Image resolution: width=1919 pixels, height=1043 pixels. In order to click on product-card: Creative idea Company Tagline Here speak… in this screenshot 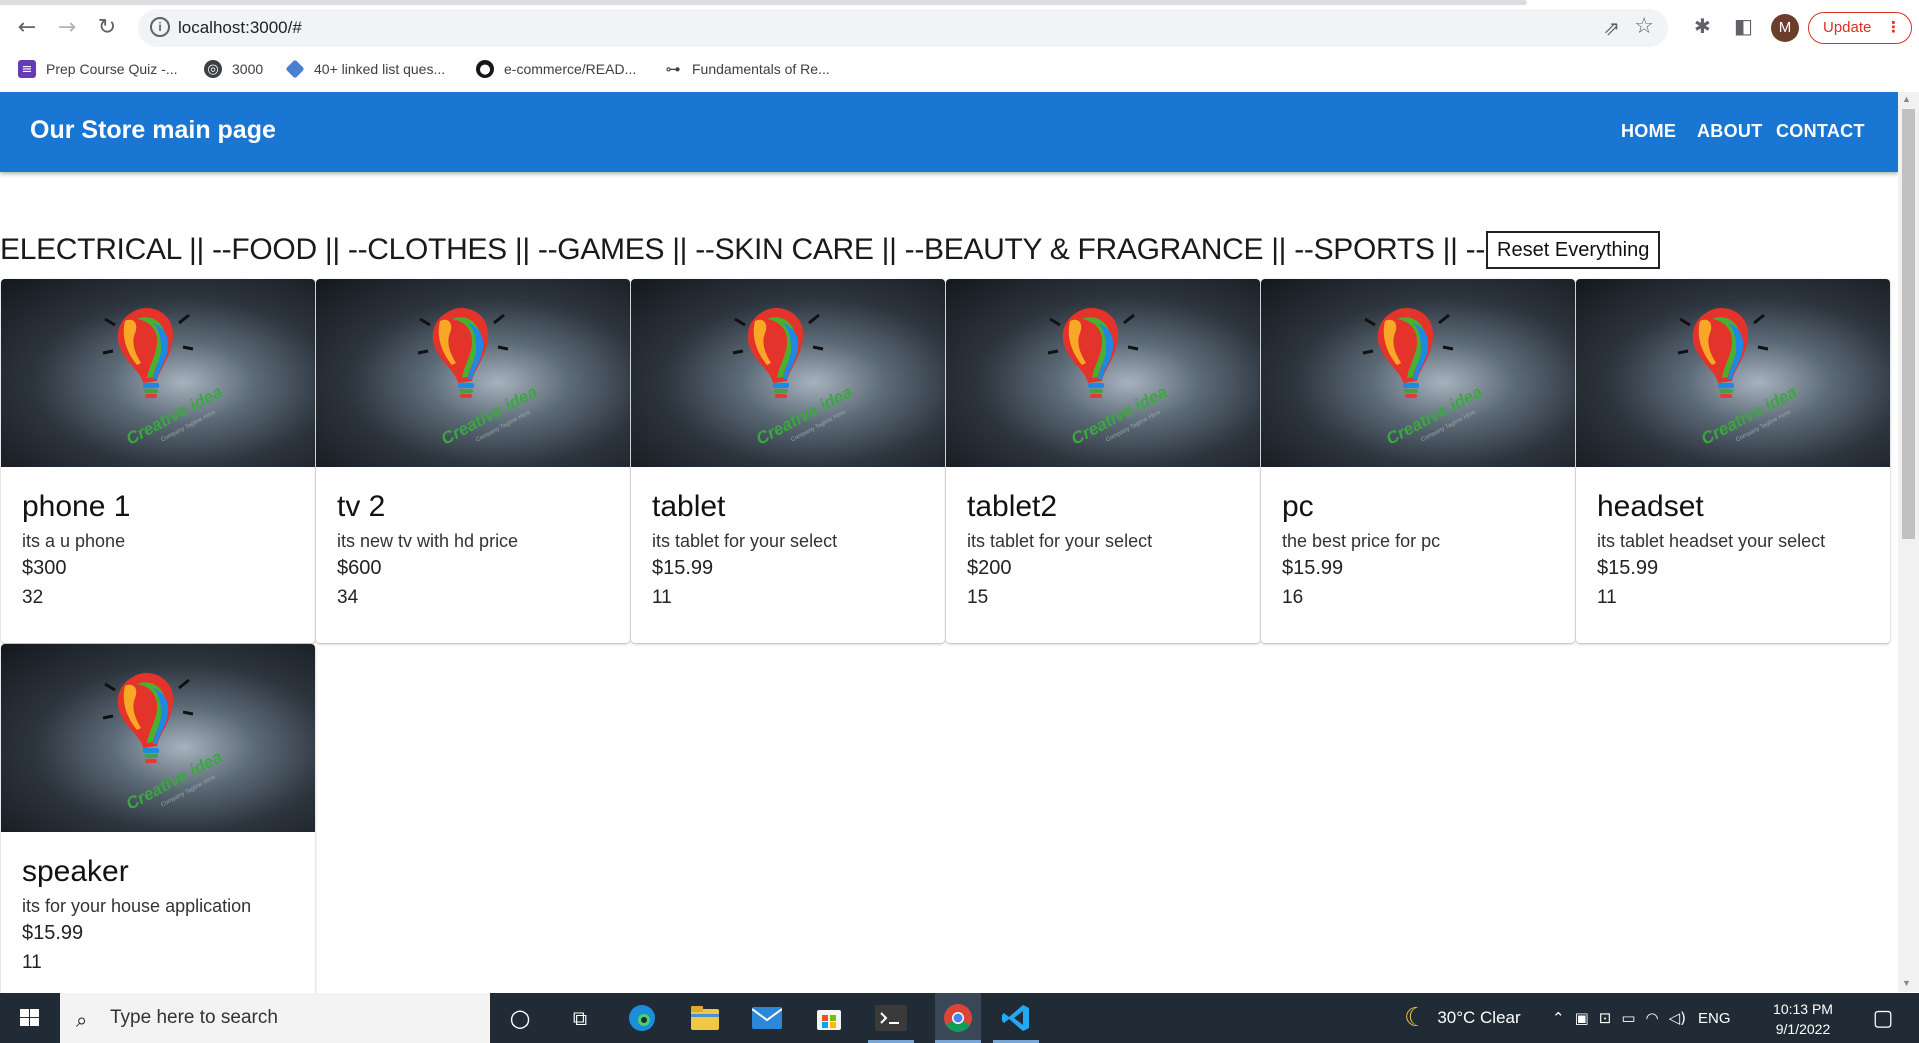, I will do `click(158, 826)`.